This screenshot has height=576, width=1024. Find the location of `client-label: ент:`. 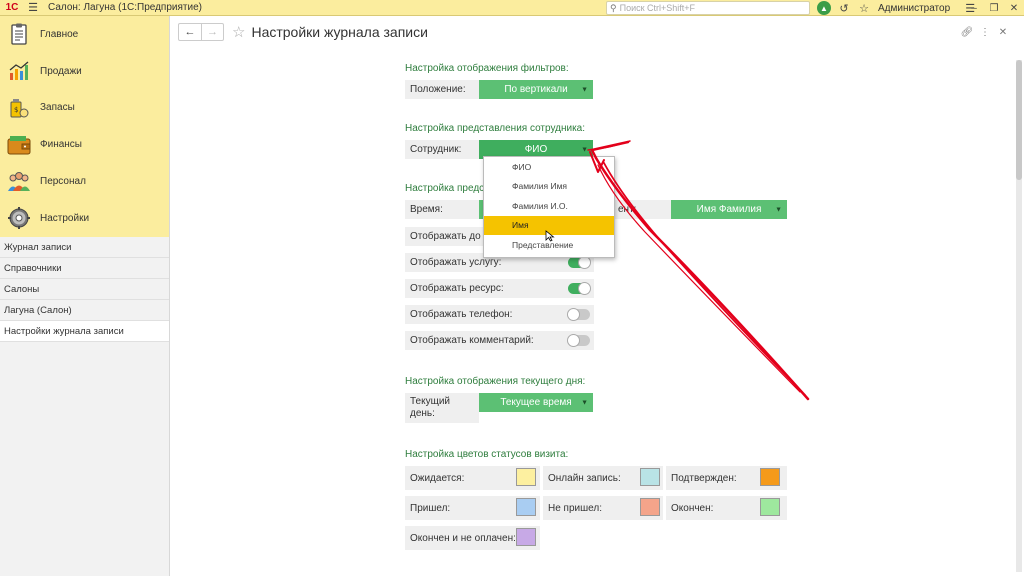

client-label: ент: is located at coordinates (641, 209).